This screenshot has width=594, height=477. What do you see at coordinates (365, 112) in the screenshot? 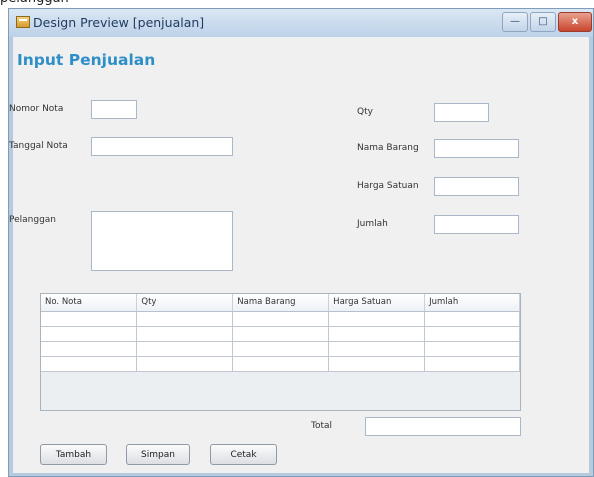
I see `qty-label: Qty` at bounding box center [365, 112].